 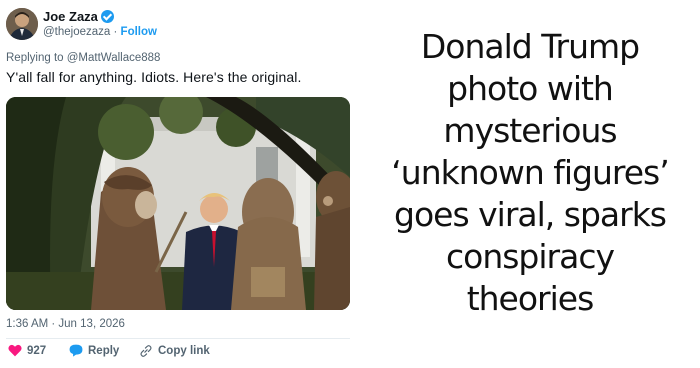 I want to click on headline-line: goes viral, sparks, so click(x=530, y=214).